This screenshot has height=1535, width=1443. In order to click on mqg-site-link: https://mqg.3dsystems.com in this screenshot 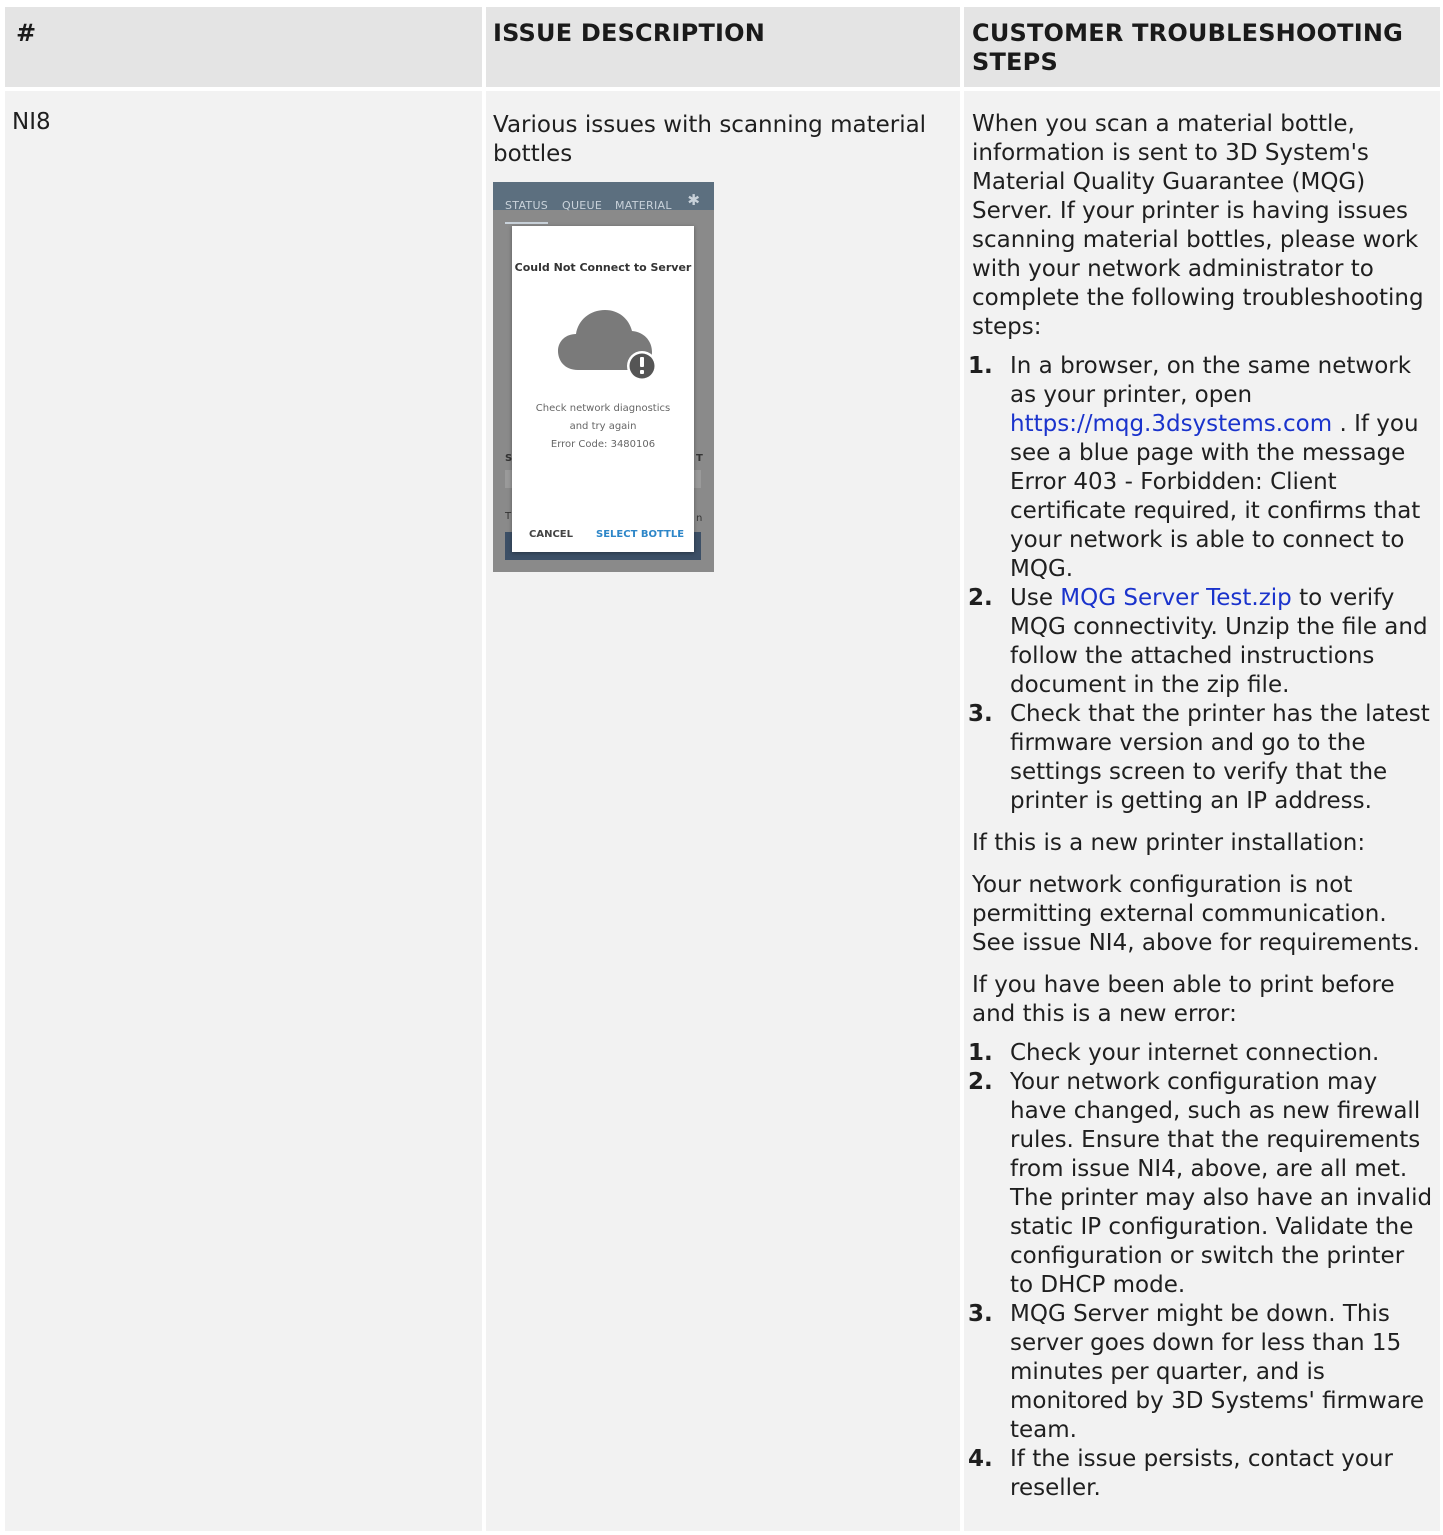, I will do `click(1171, 424)`.